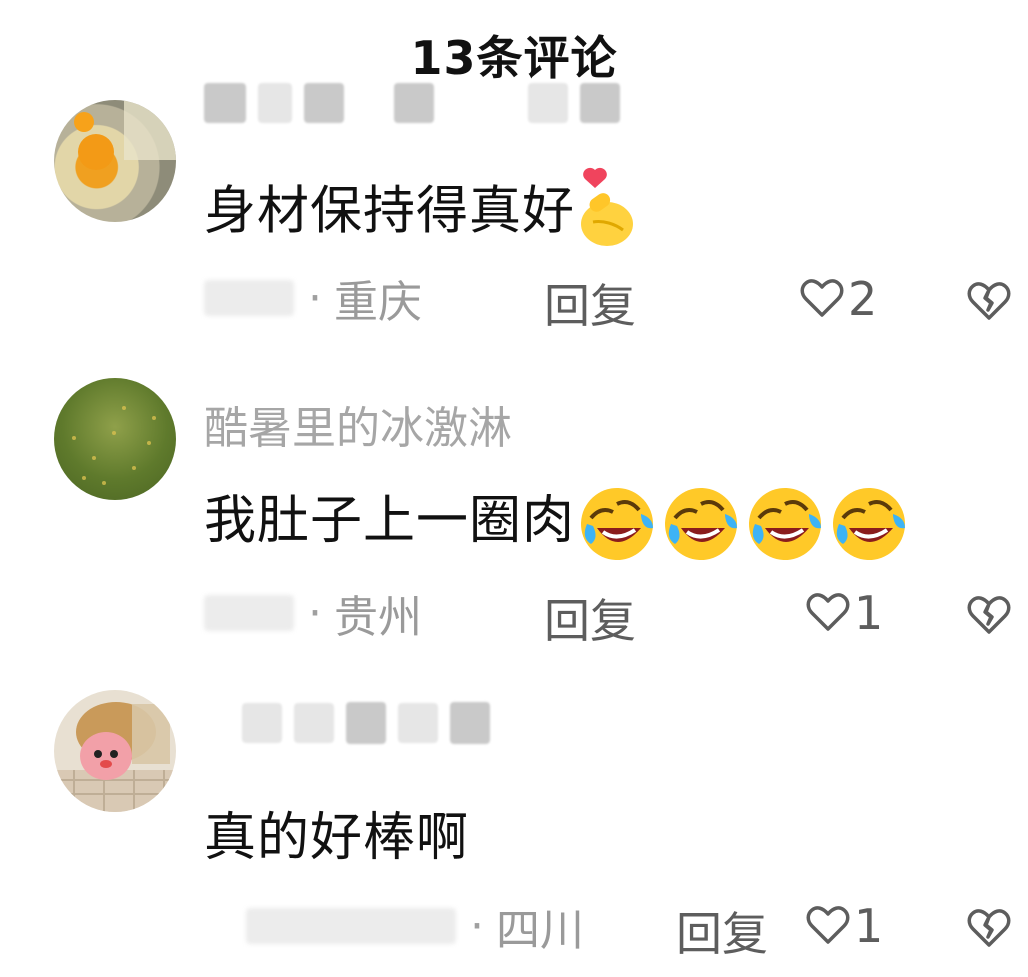  I want to click on location: 四川, so click(540, 930).